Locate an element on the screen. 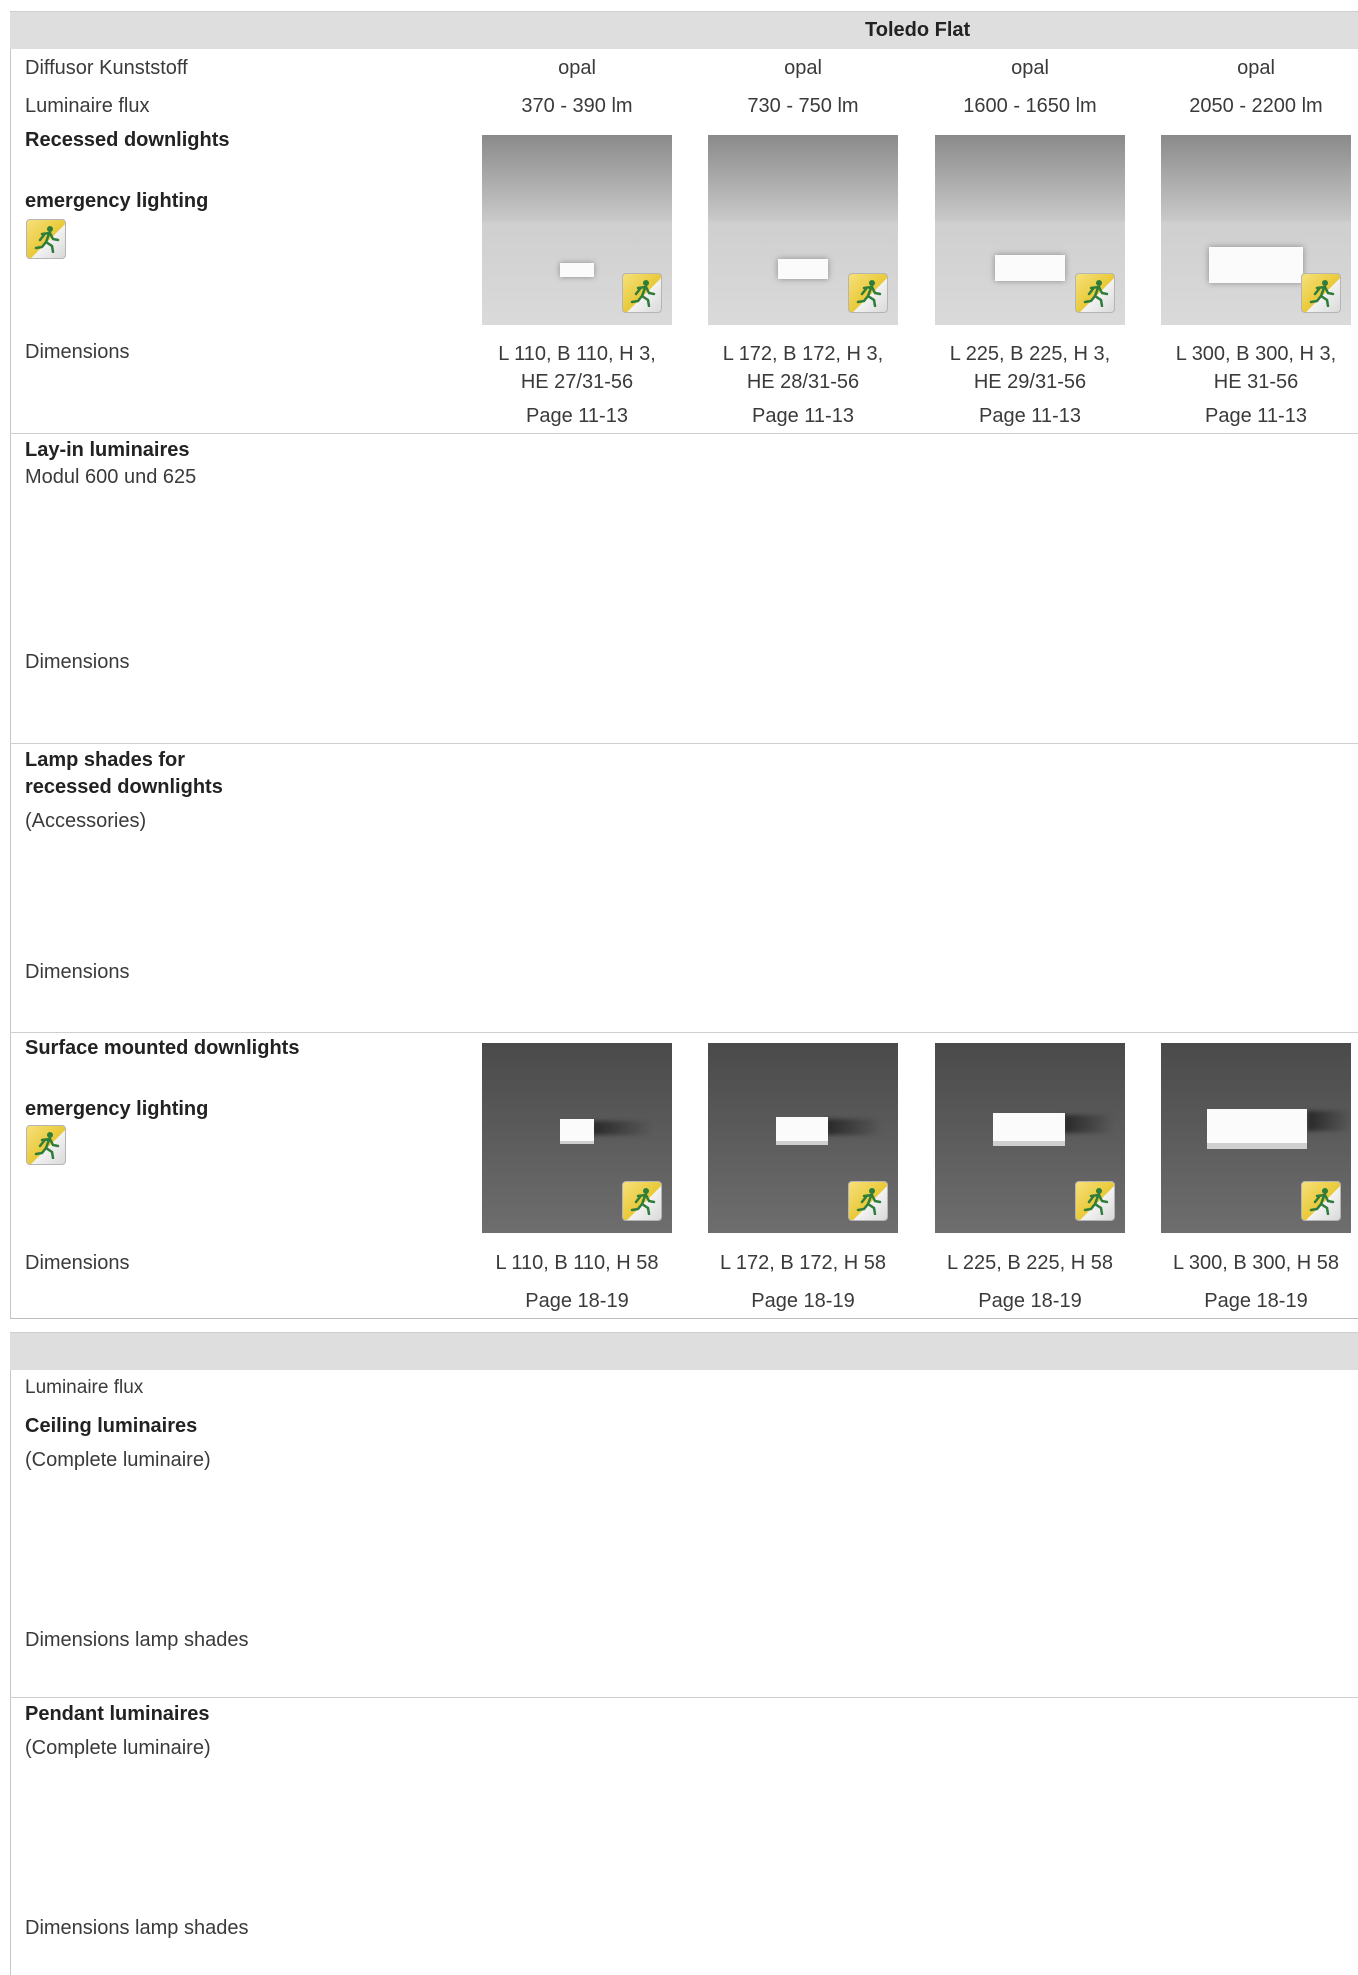 The height and width of the screenshot is (1975, 1358). shades-title-line2: recessed downlights is located at coordinates (124, 787).